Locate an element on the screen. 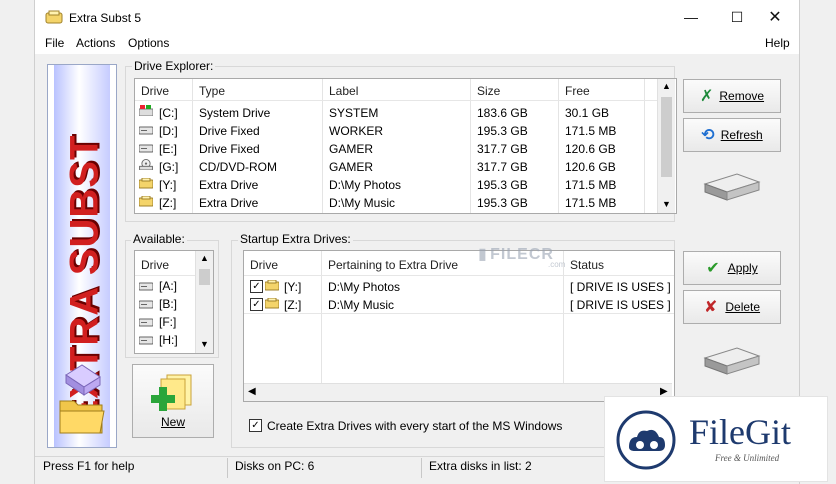  row-drive: [D:] is located at coordinates (168, 131).